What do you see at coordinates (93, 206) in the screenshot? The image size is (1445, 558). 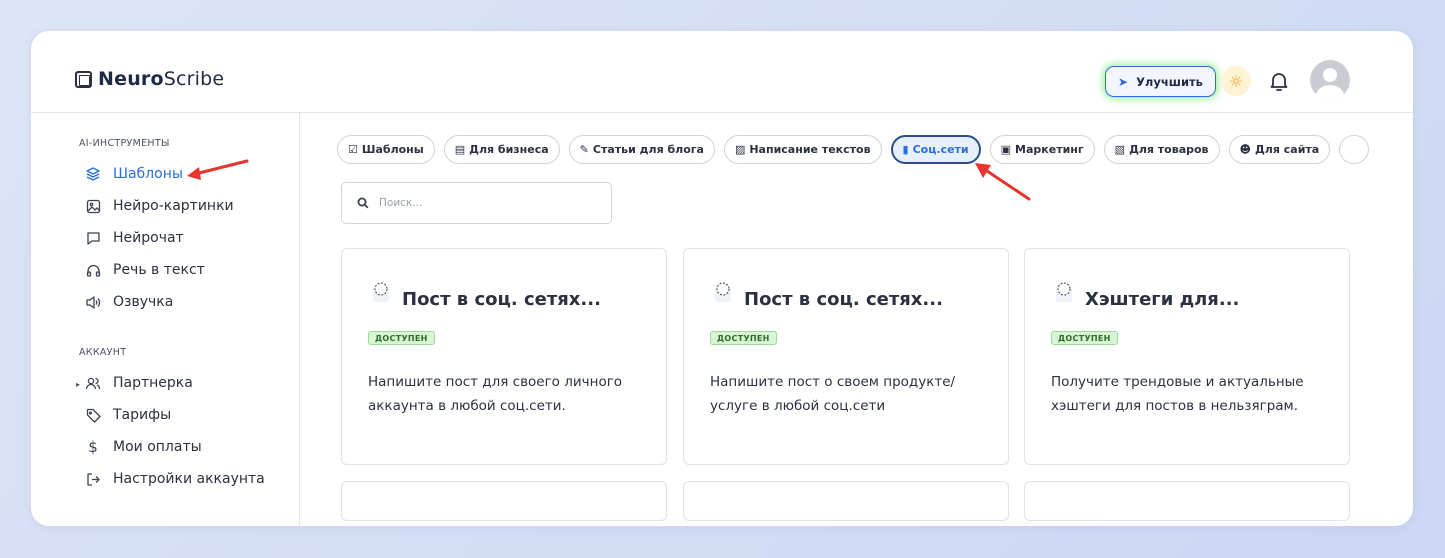 I see `image-icon` at bounding box center [93, 206].